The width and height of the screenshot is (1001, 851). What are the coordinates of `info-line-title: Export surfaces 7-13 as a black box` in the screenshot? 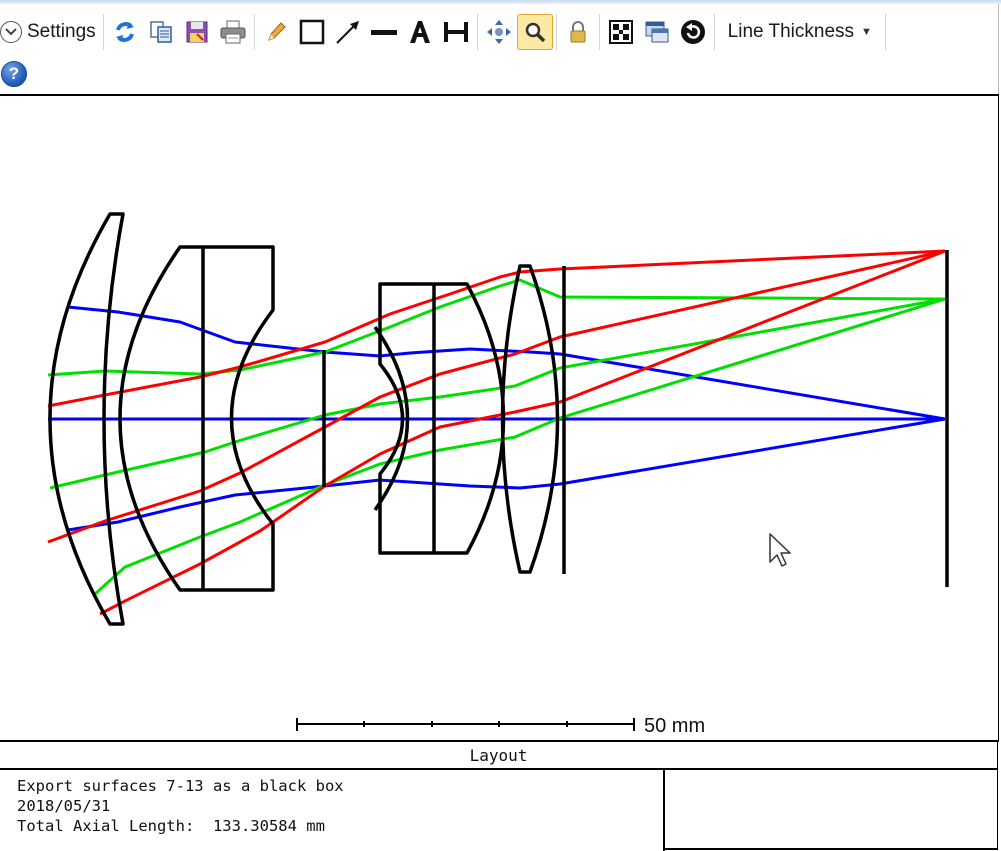 It's located at (180, 786).